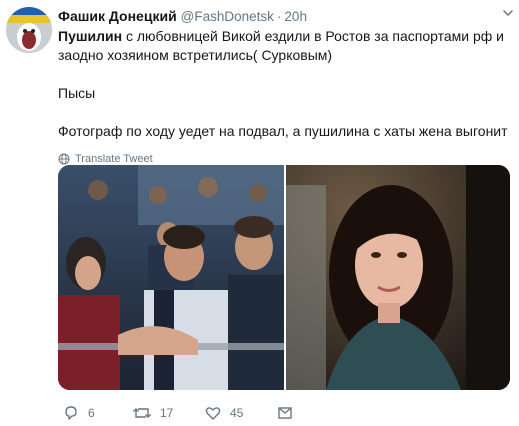 The height and width of the screenshot is (426, 519). Describe the element at coordinates (91, 413) in the screenshot. I see `reply-count: 6` at that location.